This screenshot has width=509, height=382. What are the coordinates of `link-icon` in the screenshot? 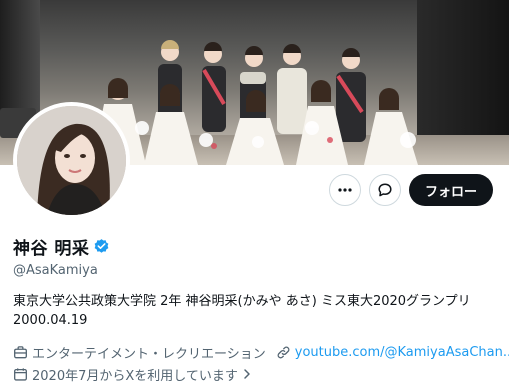 It's located at (283, 352).